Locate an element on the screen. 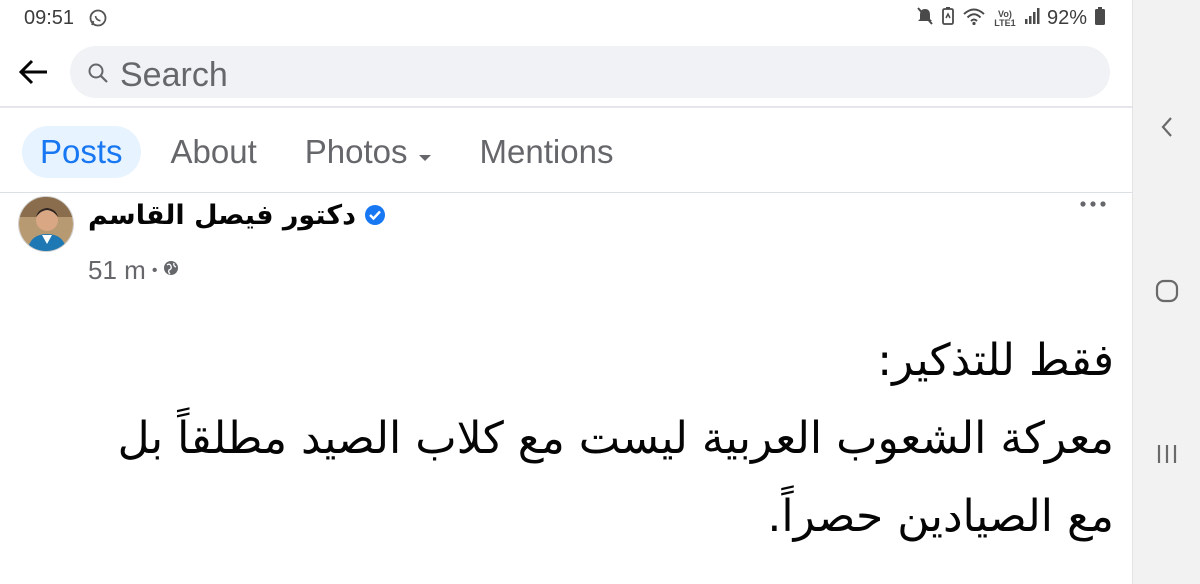 The width and height of the screenshot is (1200, 584). status-icons: Vo) LTE1 92% is located at coordinates (1011, 18).